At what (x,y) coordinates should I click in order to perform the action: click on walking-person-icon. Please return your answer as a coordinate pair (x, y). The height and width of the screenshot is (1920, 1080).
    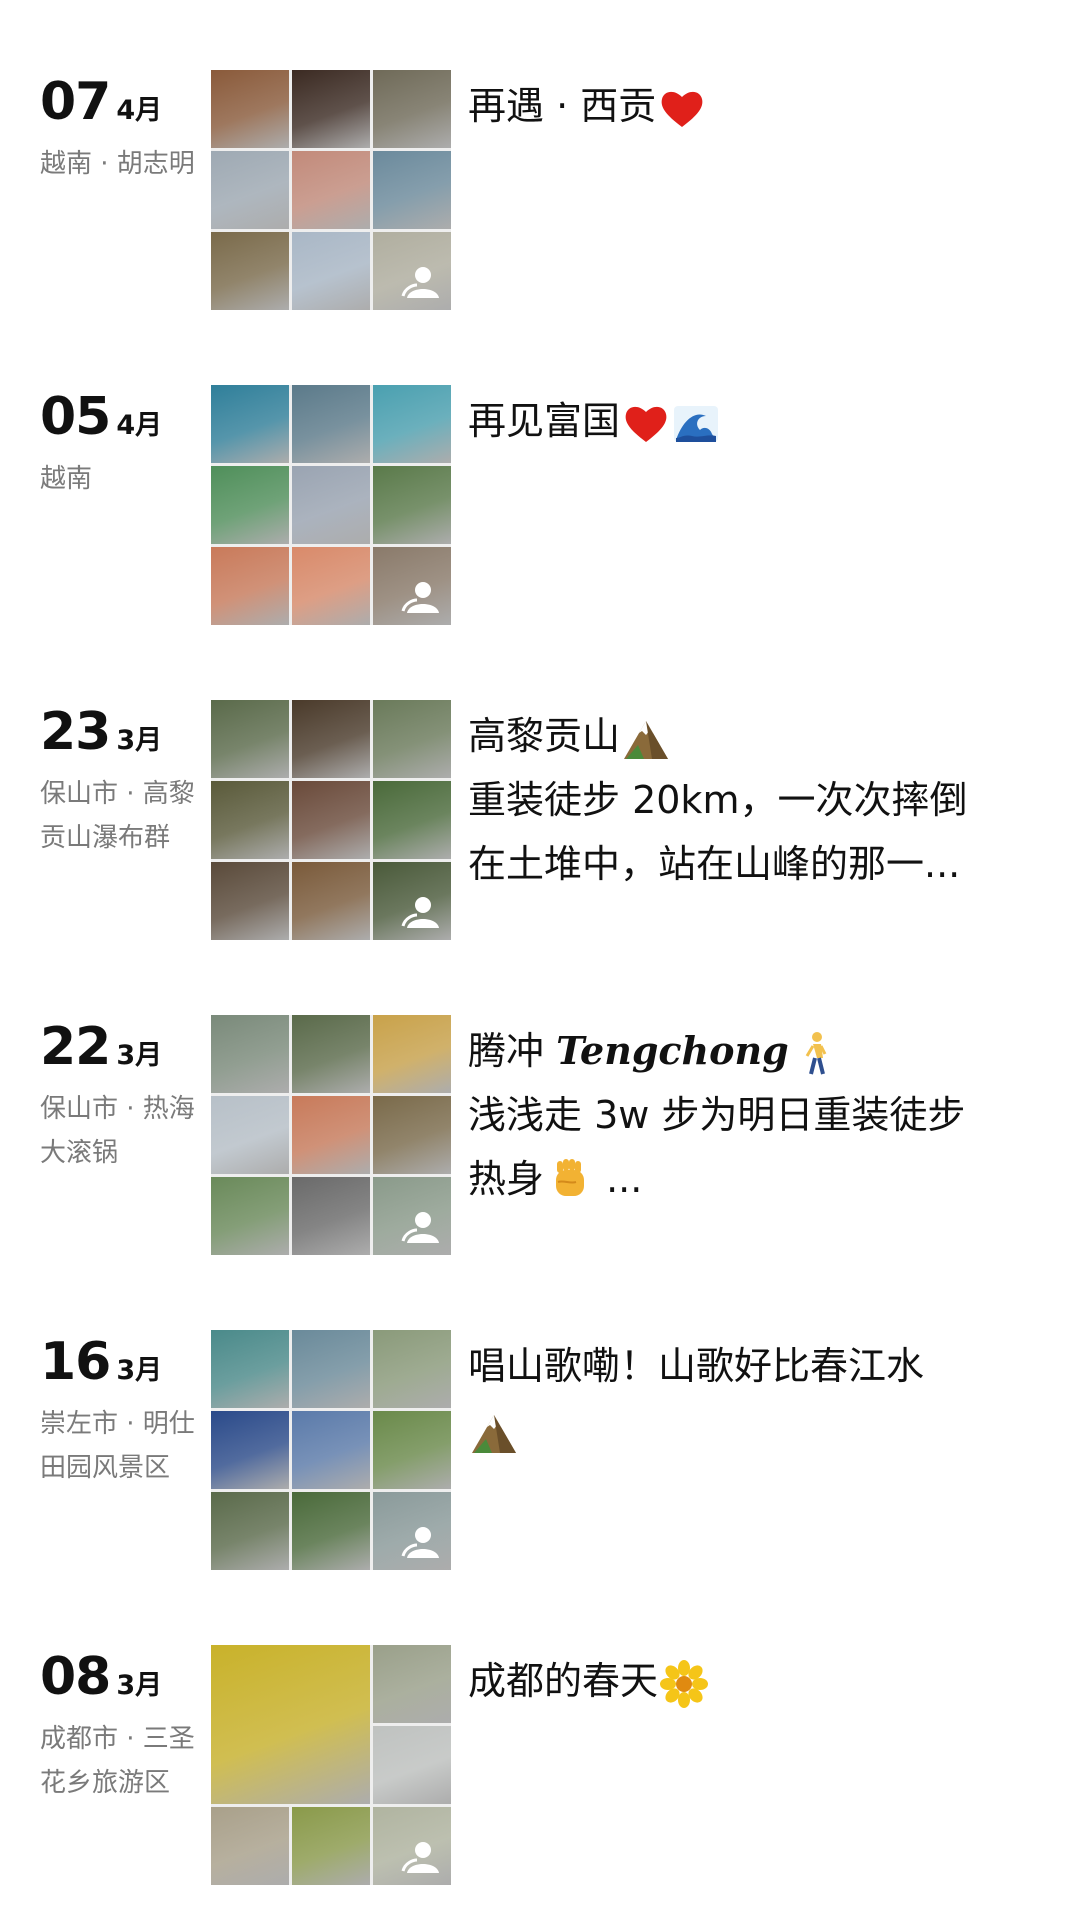
    Looking at the image, I should click on (816, 1052).